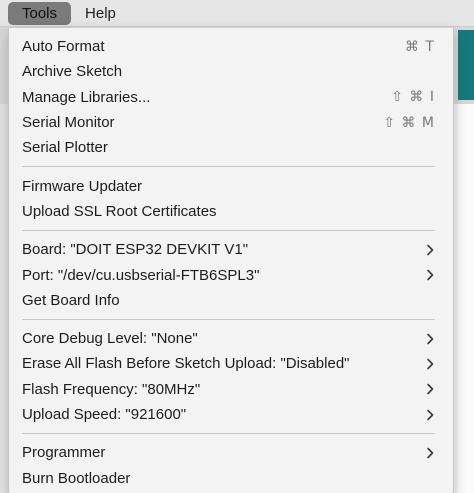 The height and width of the screenshot is (493, 474). I want to click on menu-item-archive-sketch: Archive Sketch, so click(231, 71).